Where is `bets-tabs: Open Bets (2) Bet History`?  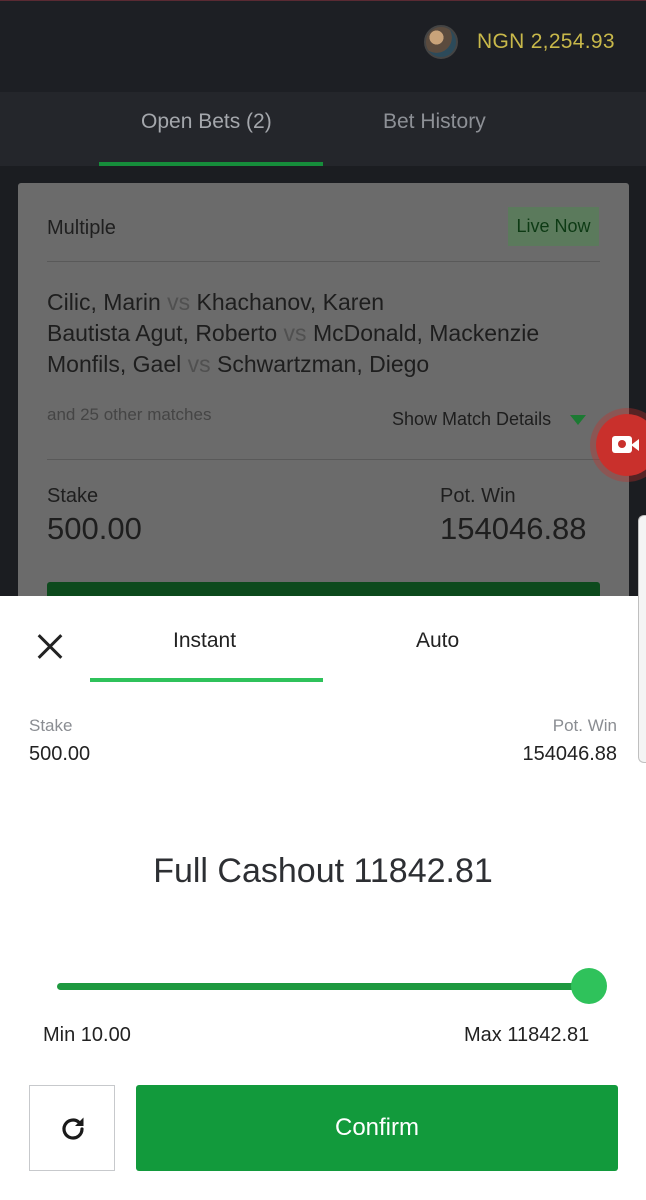 bets-tabs: Open Bets (2) Bet History is located at coordinates (323, 129).